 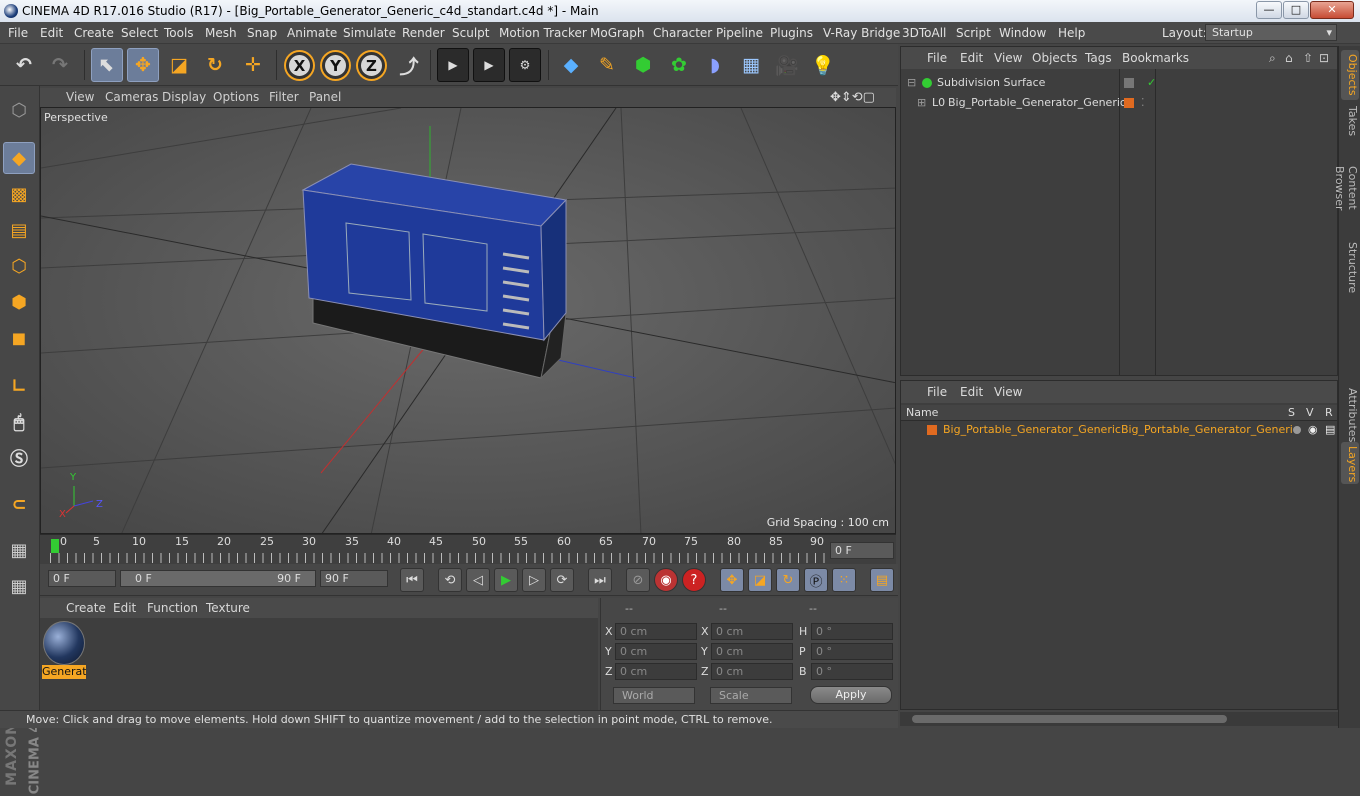 I want to click on scroll-thumb, so click(x=1069, y=719).